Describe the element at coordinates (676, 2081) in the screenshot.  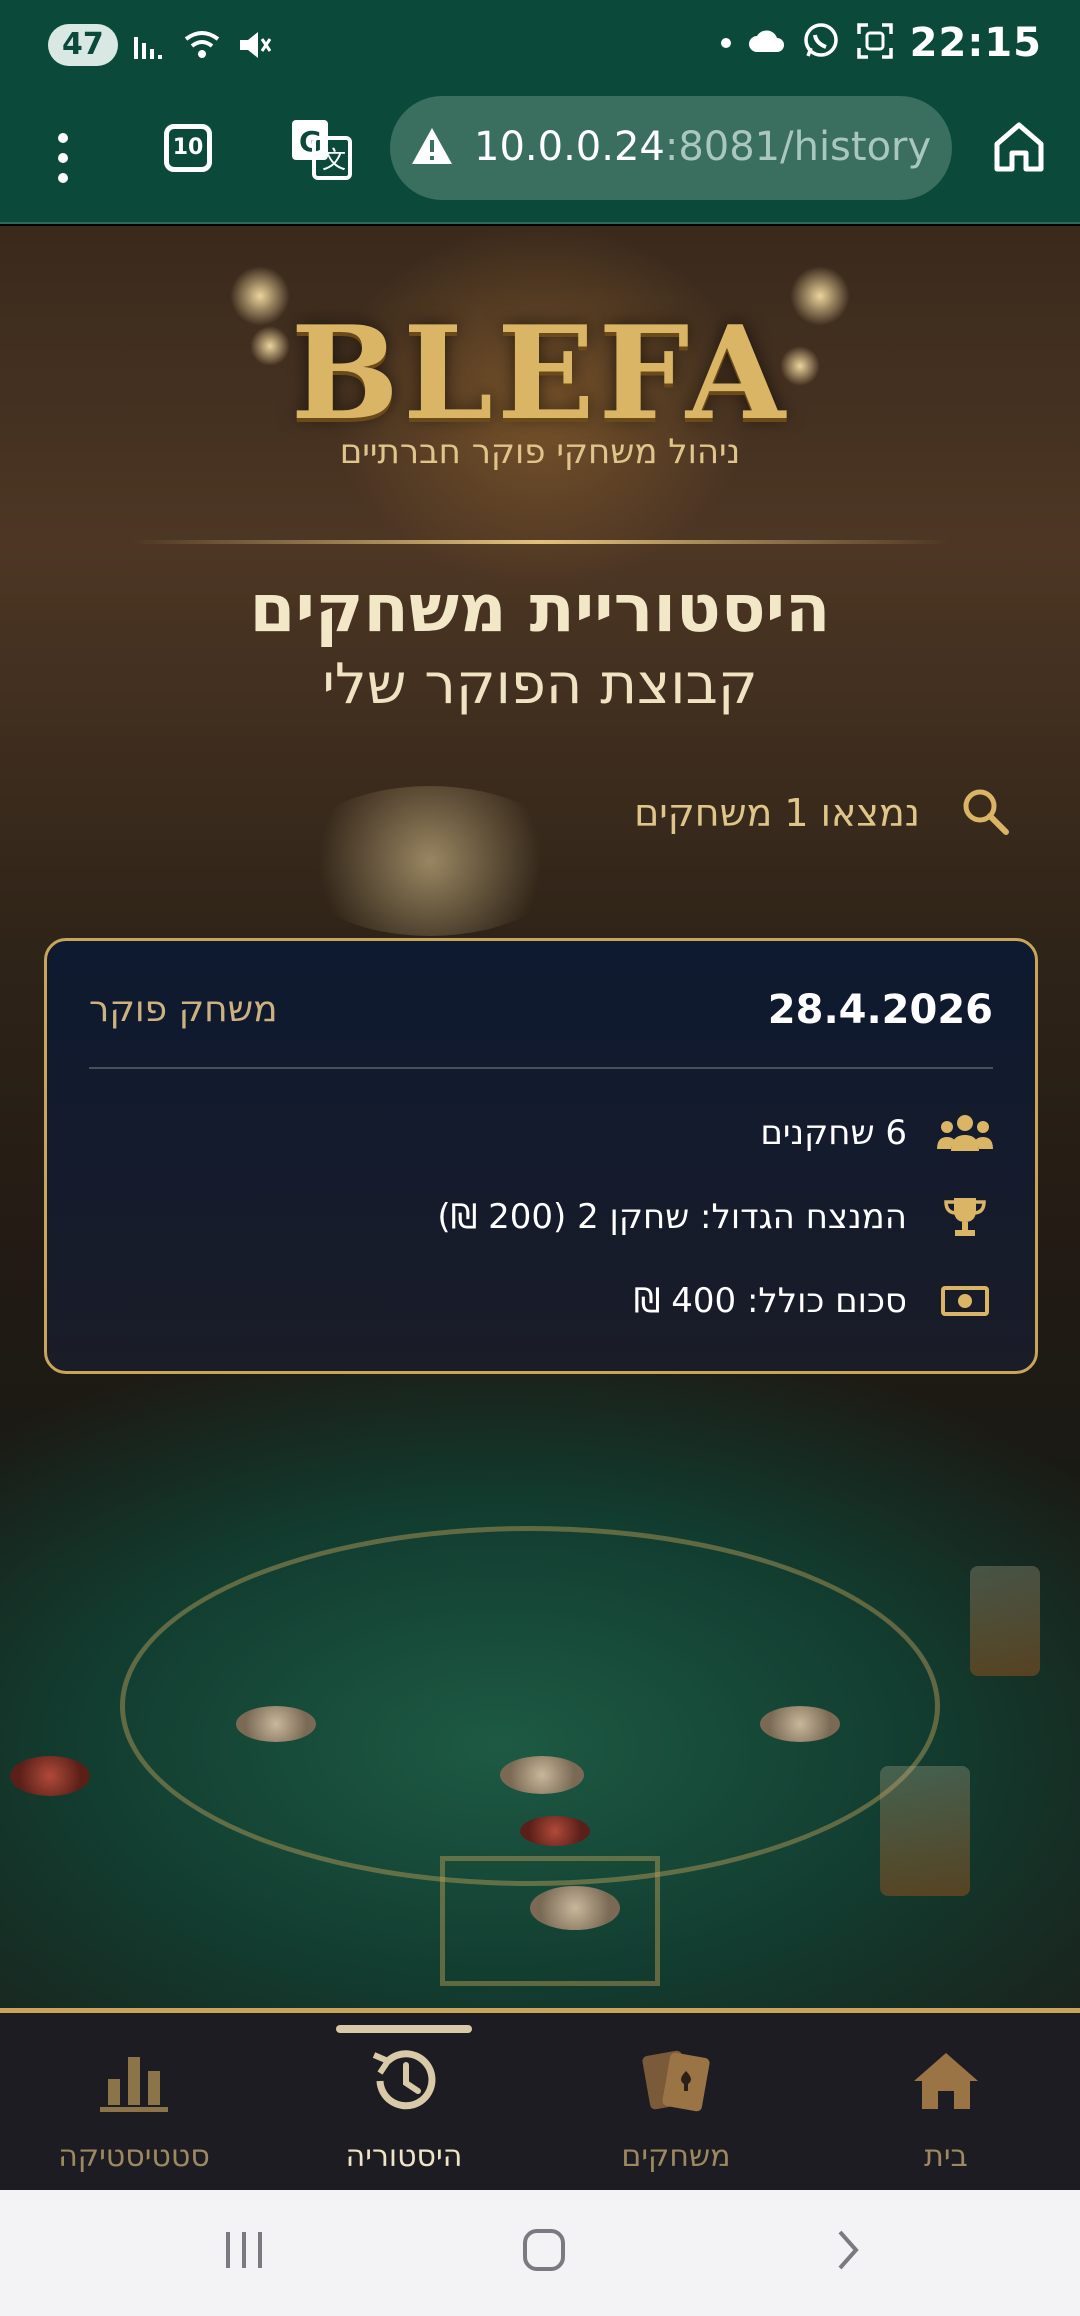
I see `cards-icon` at that location.